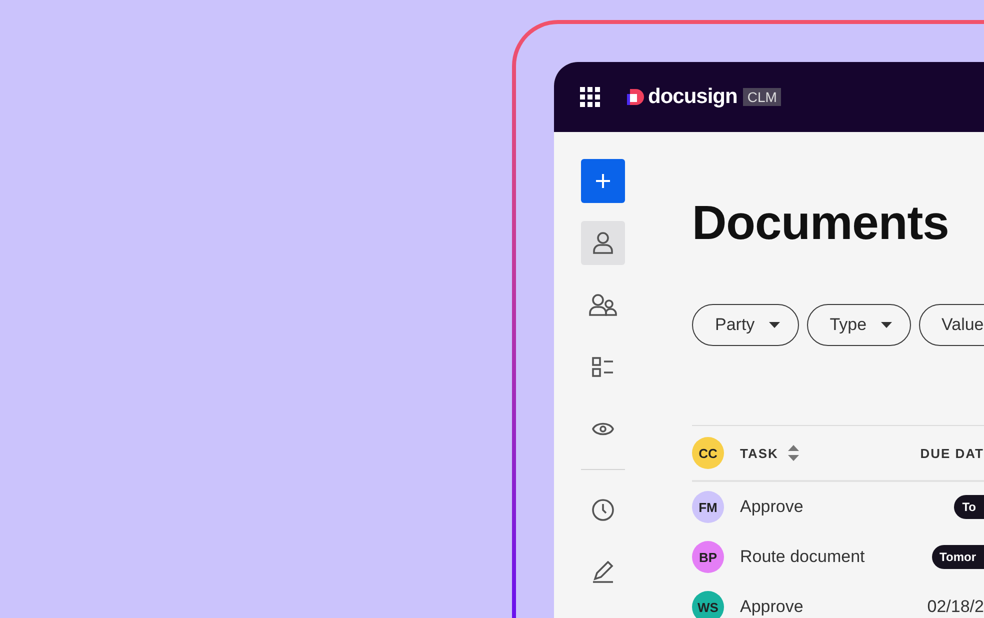 This screenshot has height=618, width=984. Describe the element at coordinates (969, 507) in the screenshot. I see `due-badge: To` at that location.